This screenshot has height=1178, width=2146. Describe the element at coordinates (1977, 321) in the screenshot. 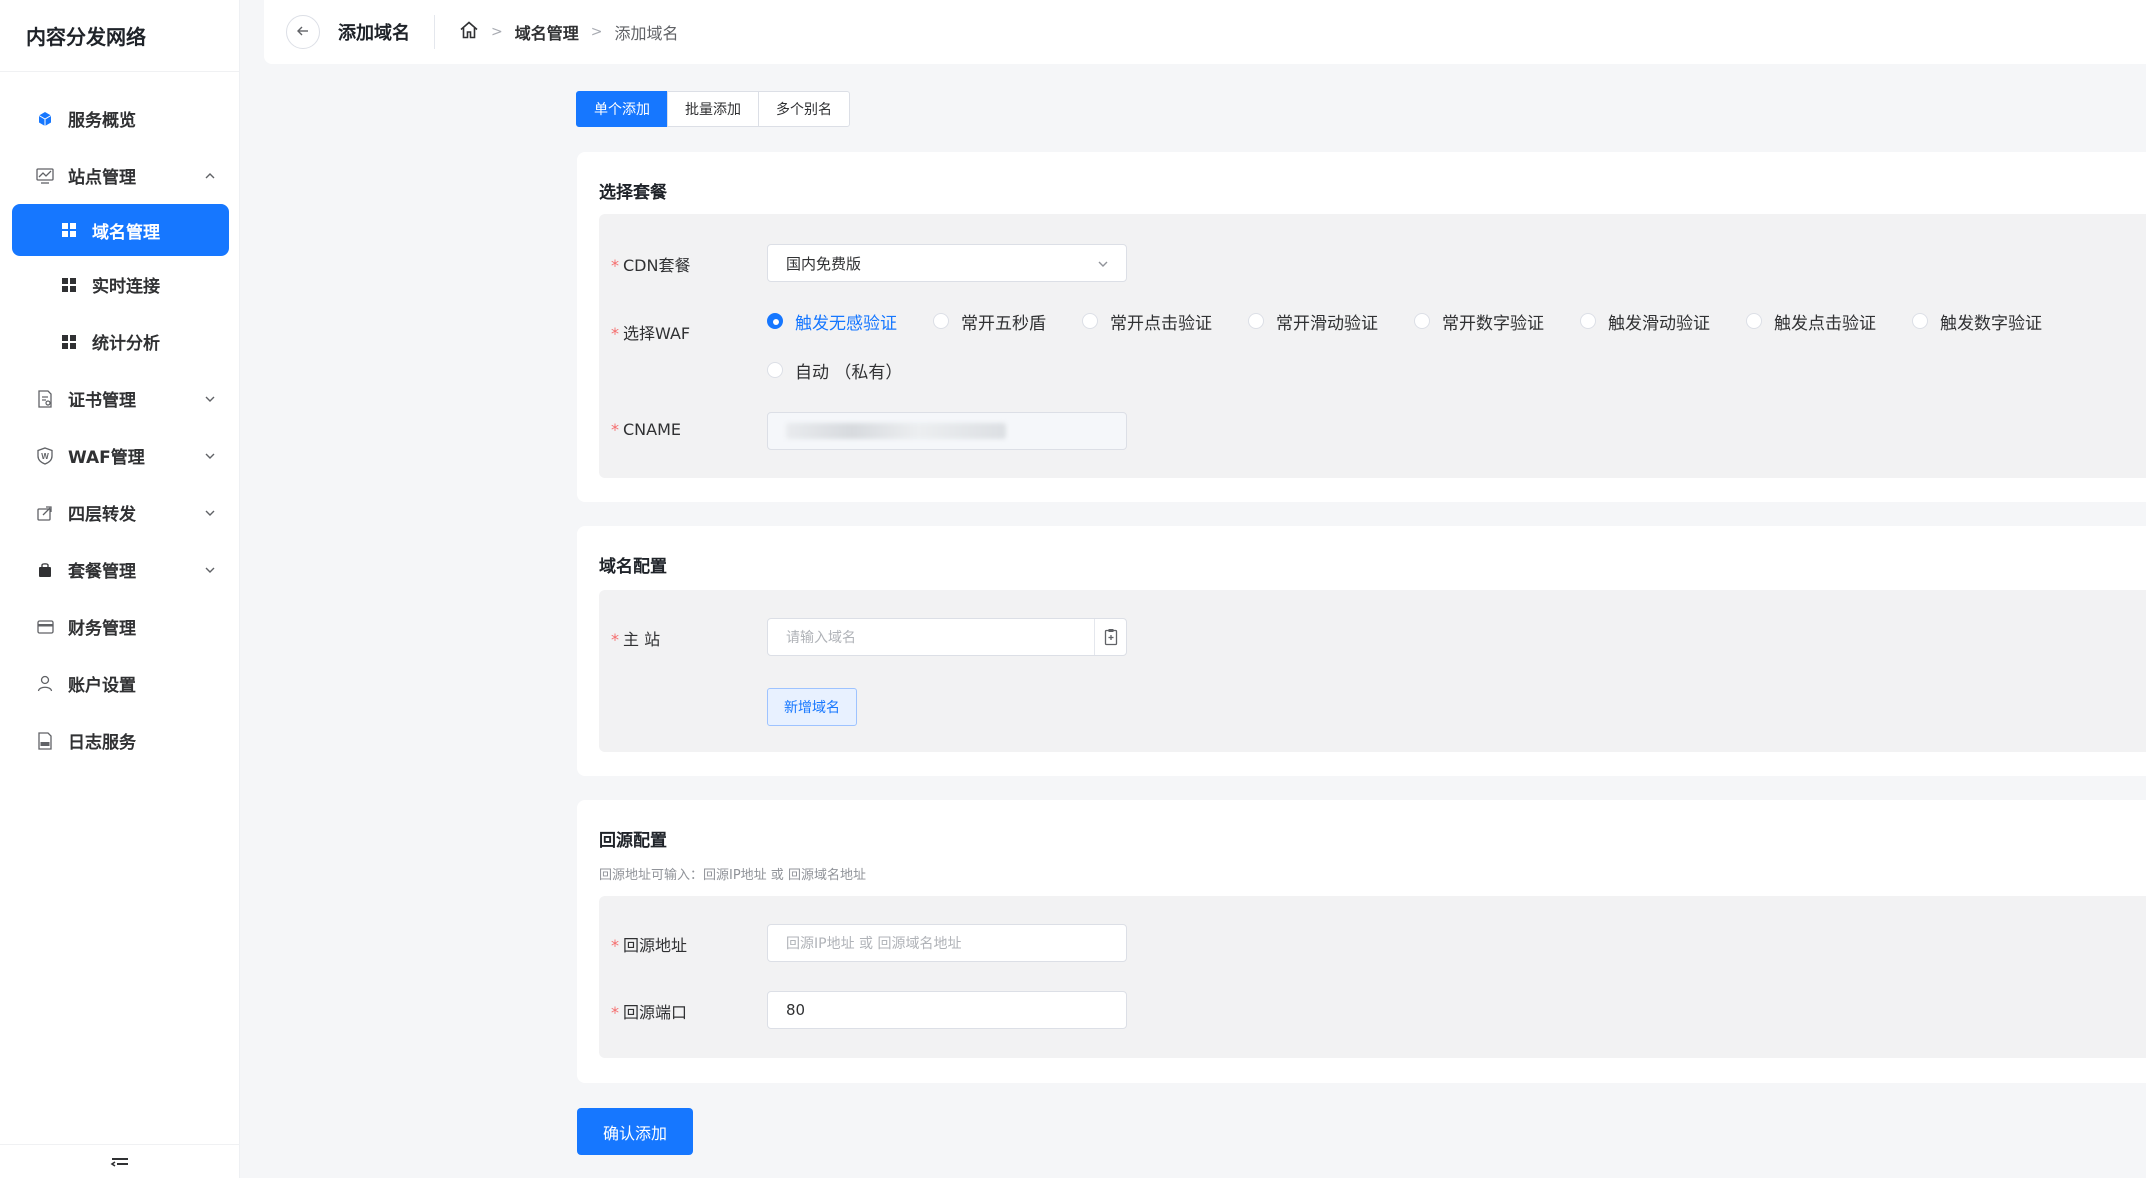

I see `waf-option-radio: 触发数字验证` at that location.